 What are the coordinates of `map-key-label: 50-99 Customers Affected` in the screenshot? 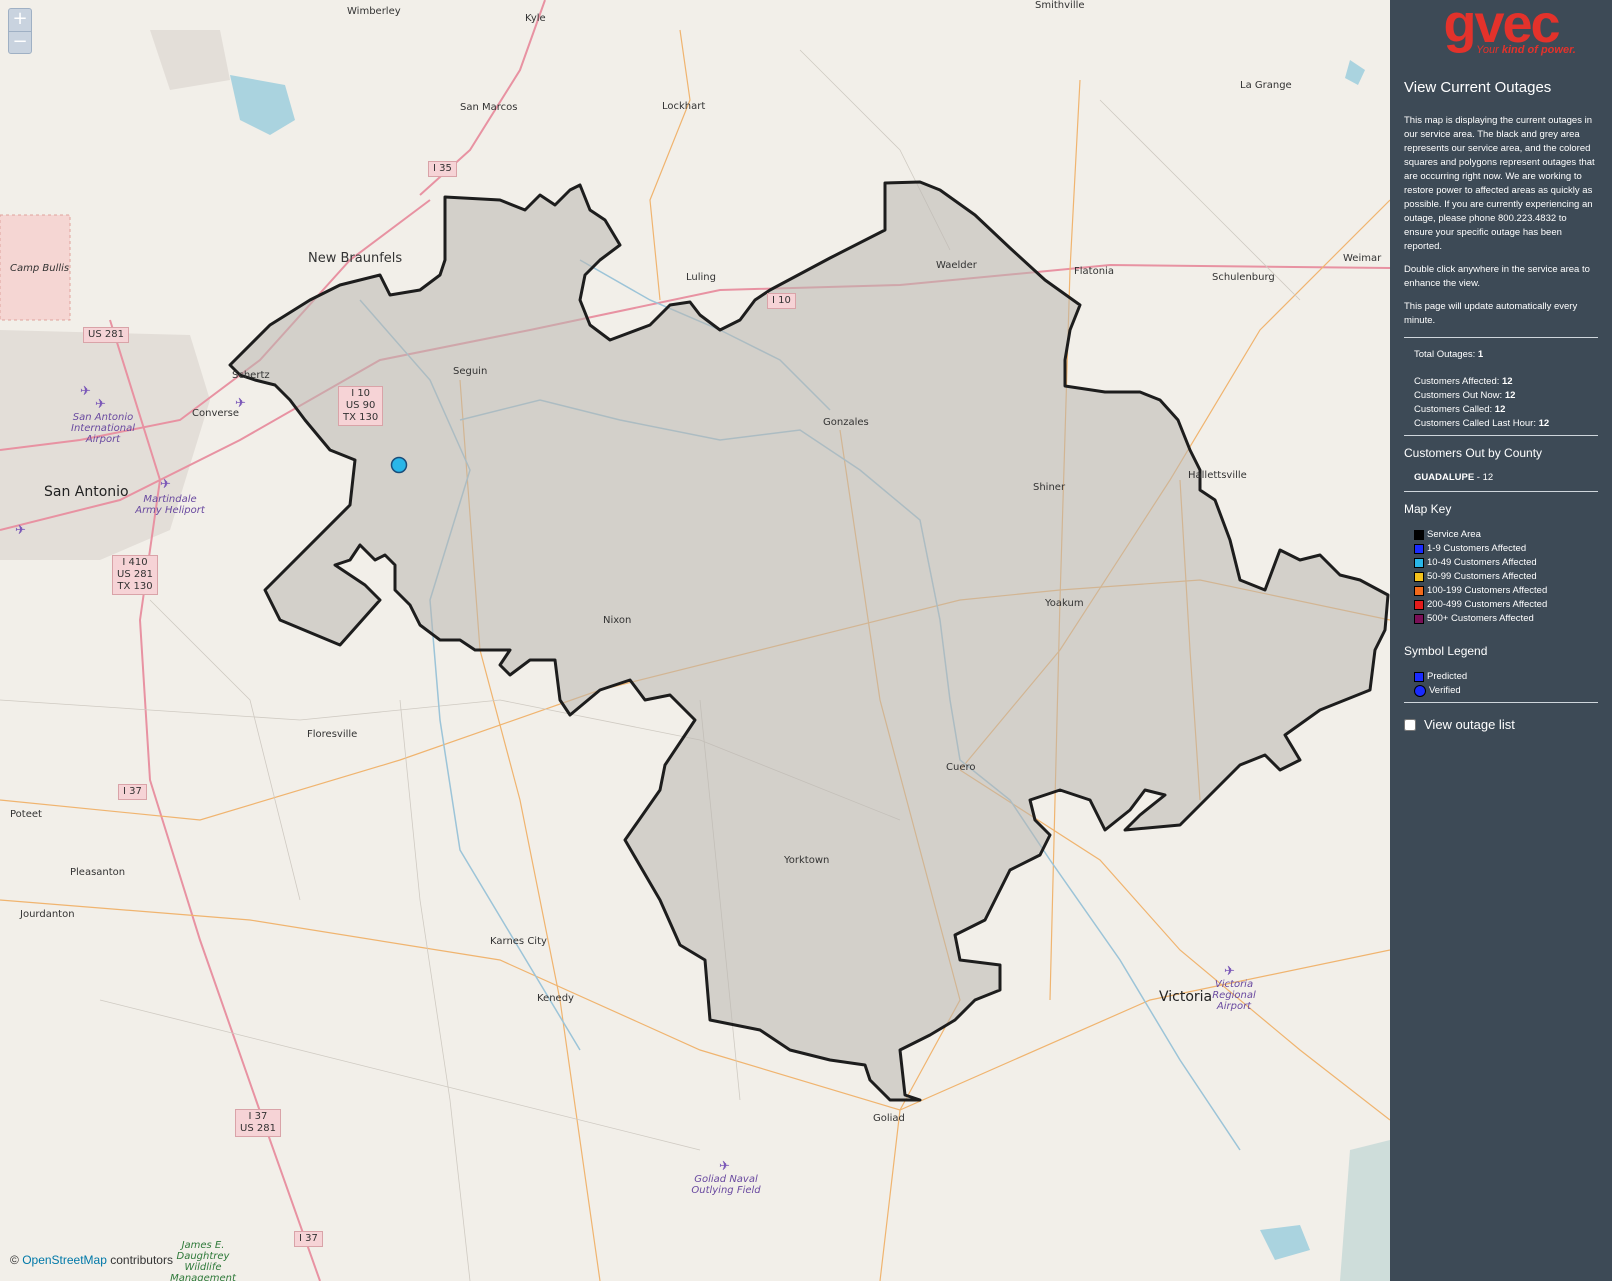 It's located at (1482, 576).